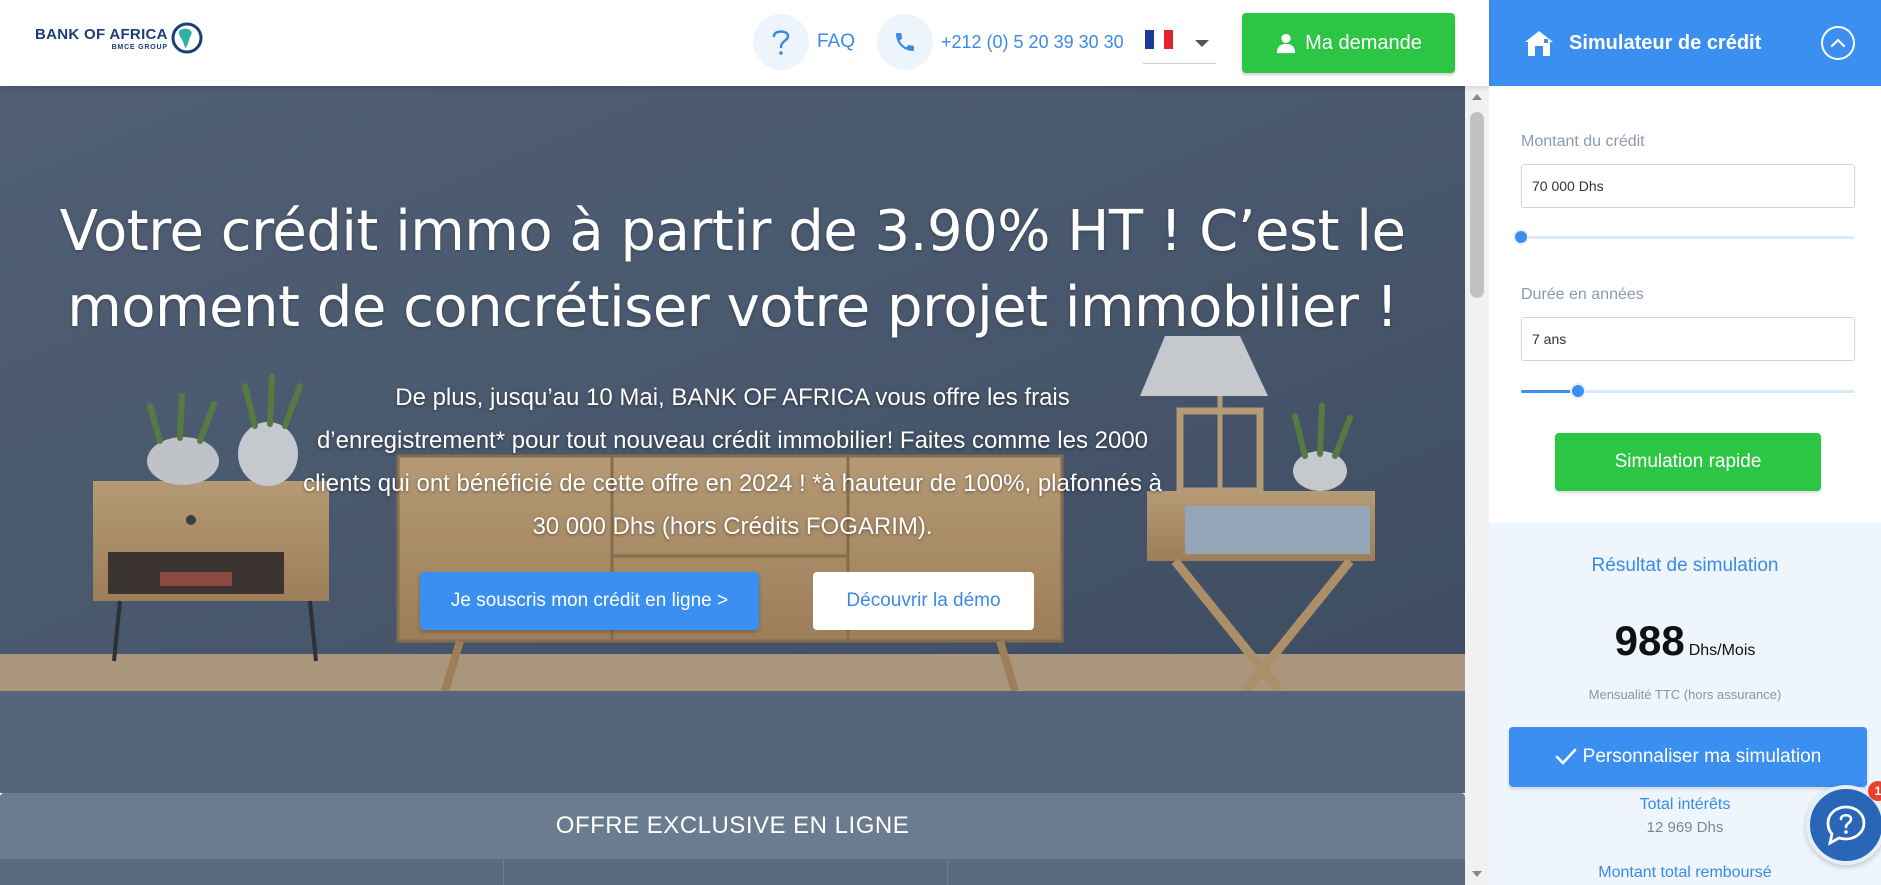  What do you see at coordinates (1583, 141) in the screenshot?
I see `amount-label: Montant du crédit` at bounding box center [1583, 141].